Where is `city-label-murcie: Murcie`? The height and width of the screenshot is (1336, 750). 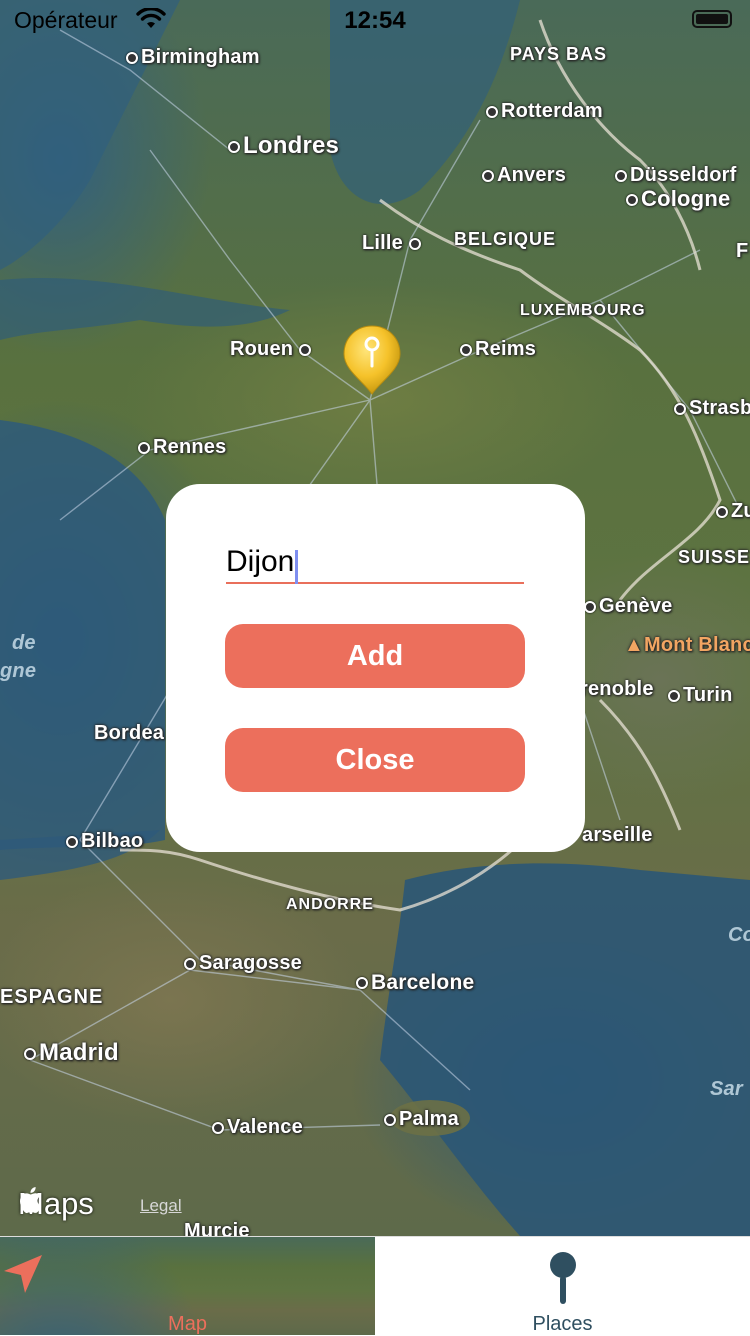
city-label-murcie: Murcie is located at coordinates (217, 1228).